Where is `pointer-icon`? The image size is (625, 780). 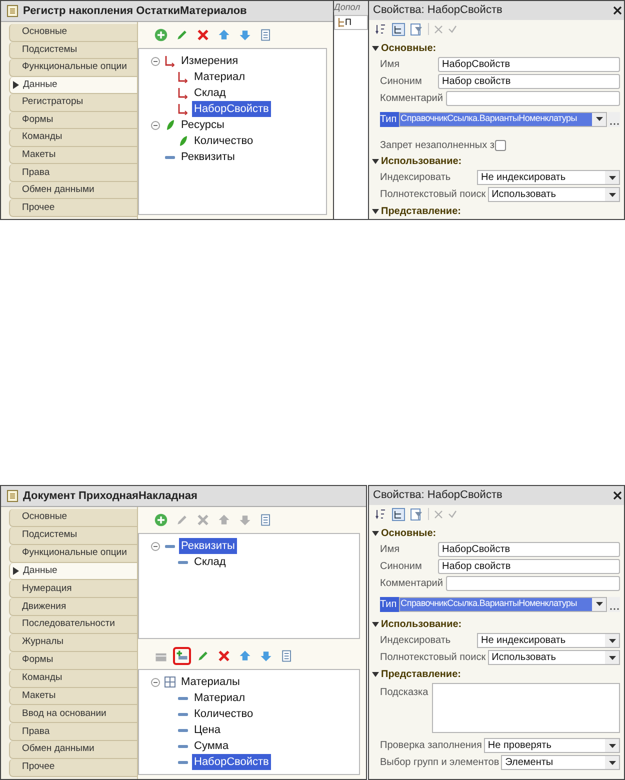
pointer-icon is located at coordinates (16, 571).